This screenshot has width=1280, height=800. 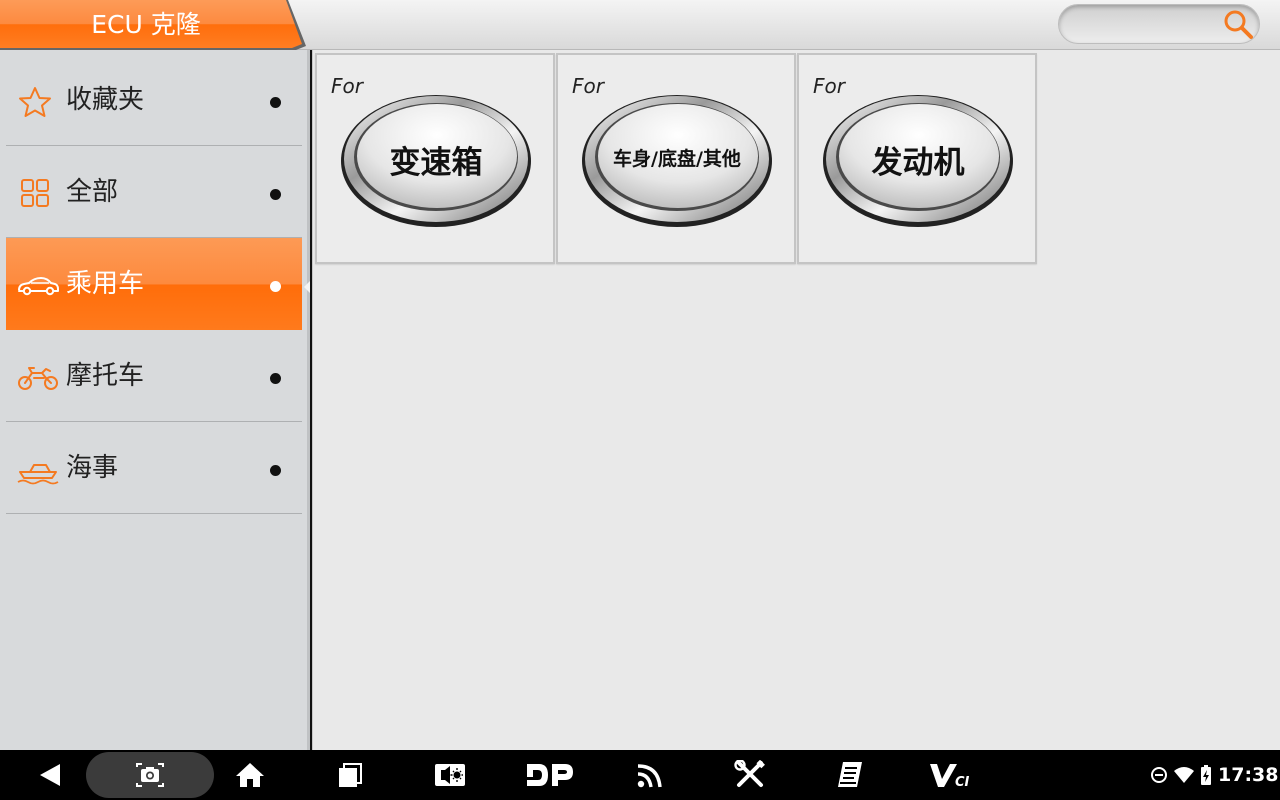 I want to click on tile-body-chassis-other: For 车身/底盘/其他, so click(x=676, y=158).